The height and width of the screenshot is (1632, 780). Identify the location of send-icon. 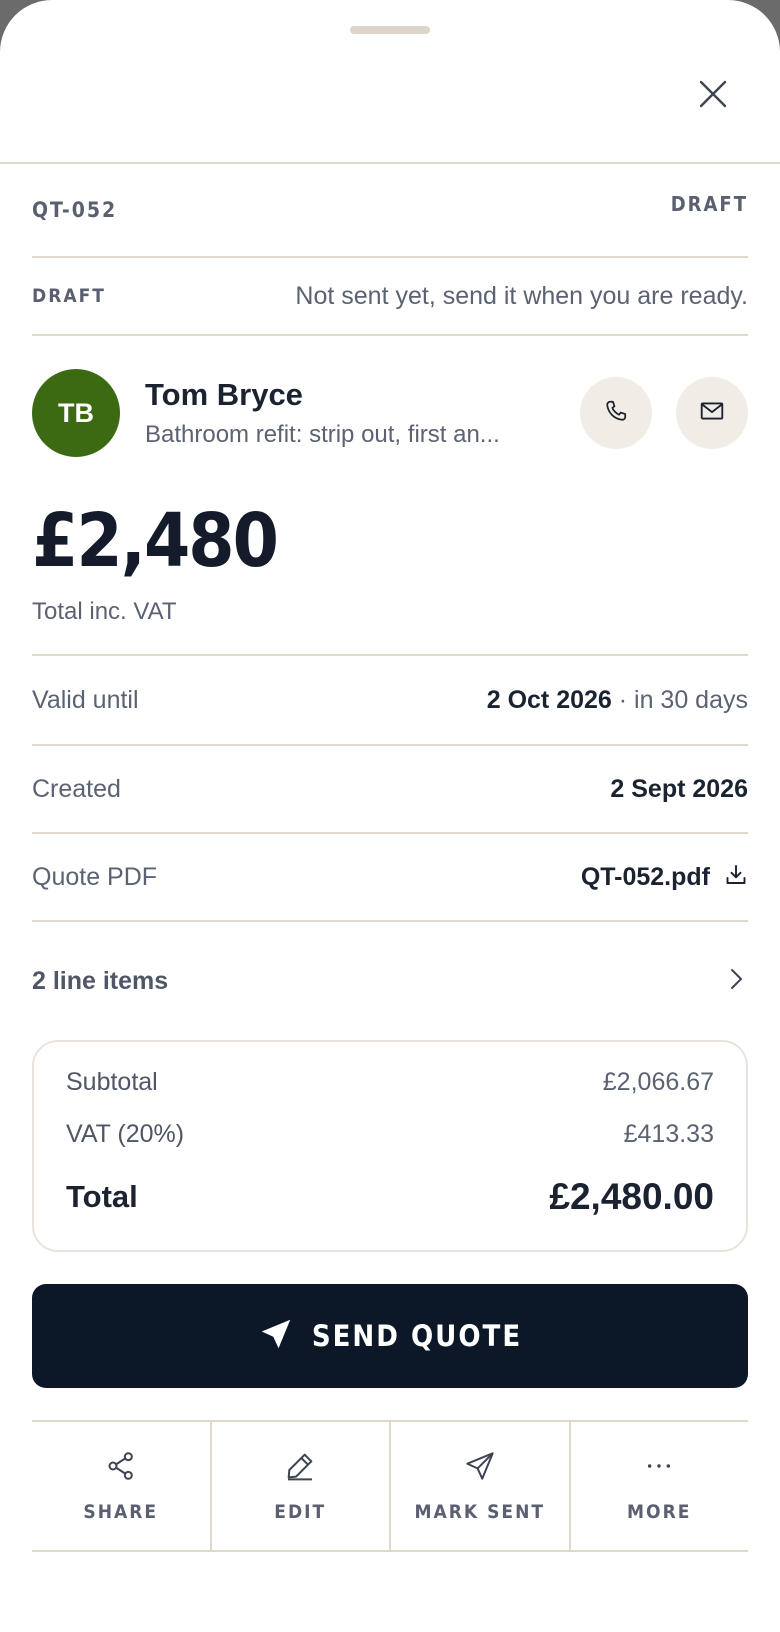
(276, 1336).